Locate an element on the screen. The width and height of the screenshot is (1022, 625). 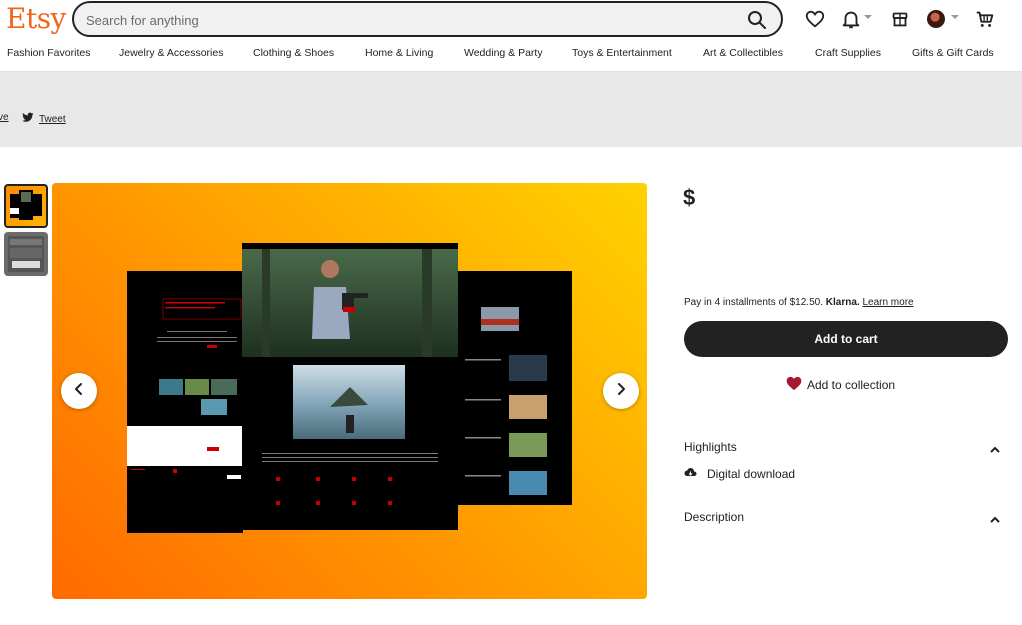
mockup-page-left is located at coordinates (185, 402).